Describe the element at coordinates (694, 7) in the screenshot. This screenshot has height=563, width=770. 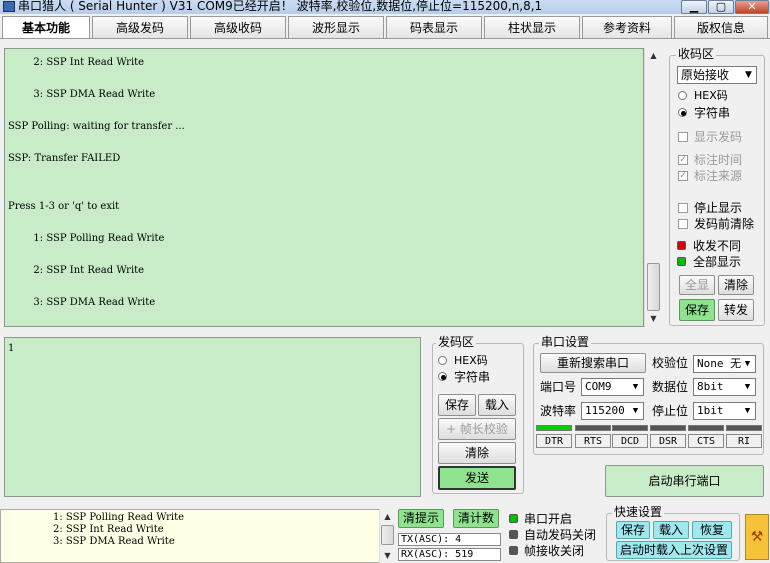
I see `minimize-button: ▁` at that location.